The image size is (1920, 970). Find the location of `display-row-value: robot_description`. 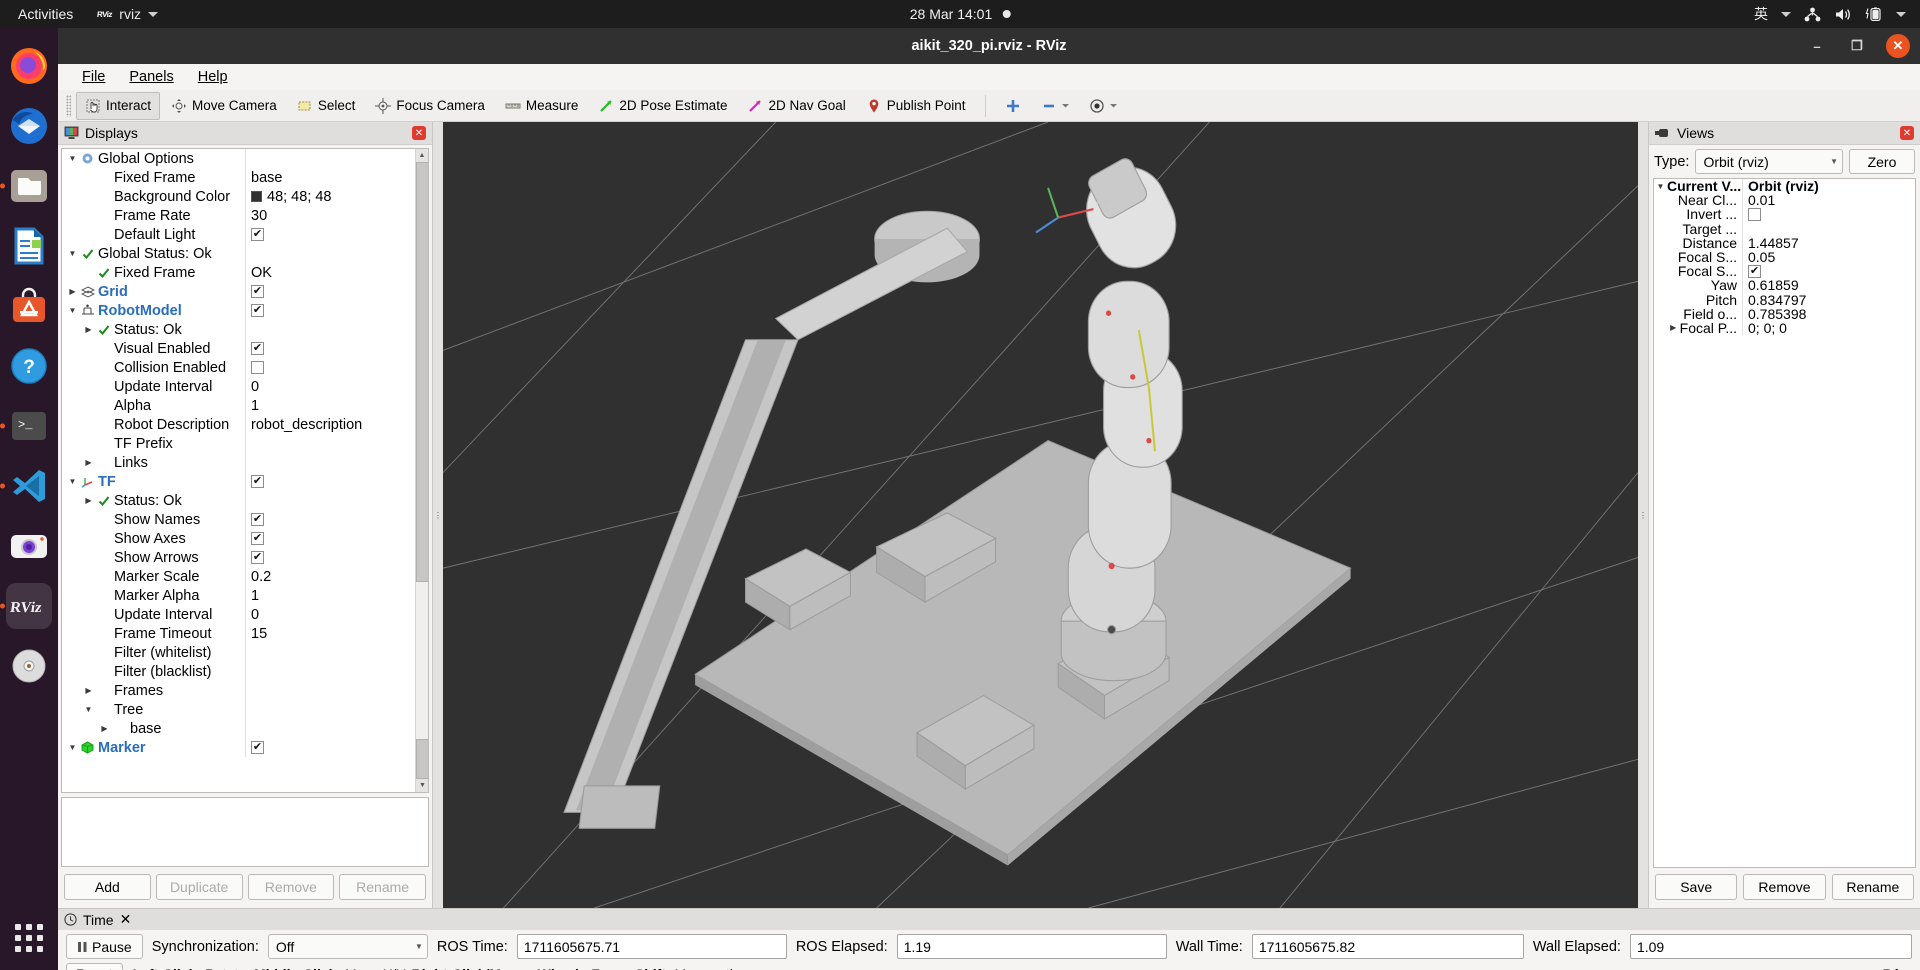

display-row-value: robot_description is located at coordinates (336, 424).